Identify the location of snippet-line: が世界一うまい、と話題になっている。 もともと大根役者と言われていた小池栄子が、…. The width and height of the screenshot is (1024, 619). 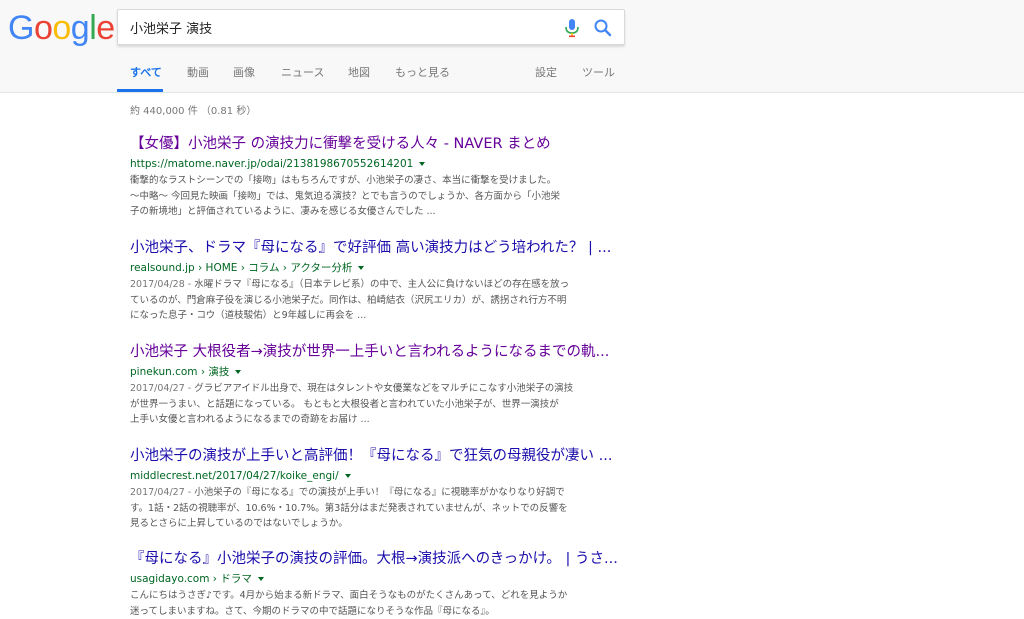
(375, 405).